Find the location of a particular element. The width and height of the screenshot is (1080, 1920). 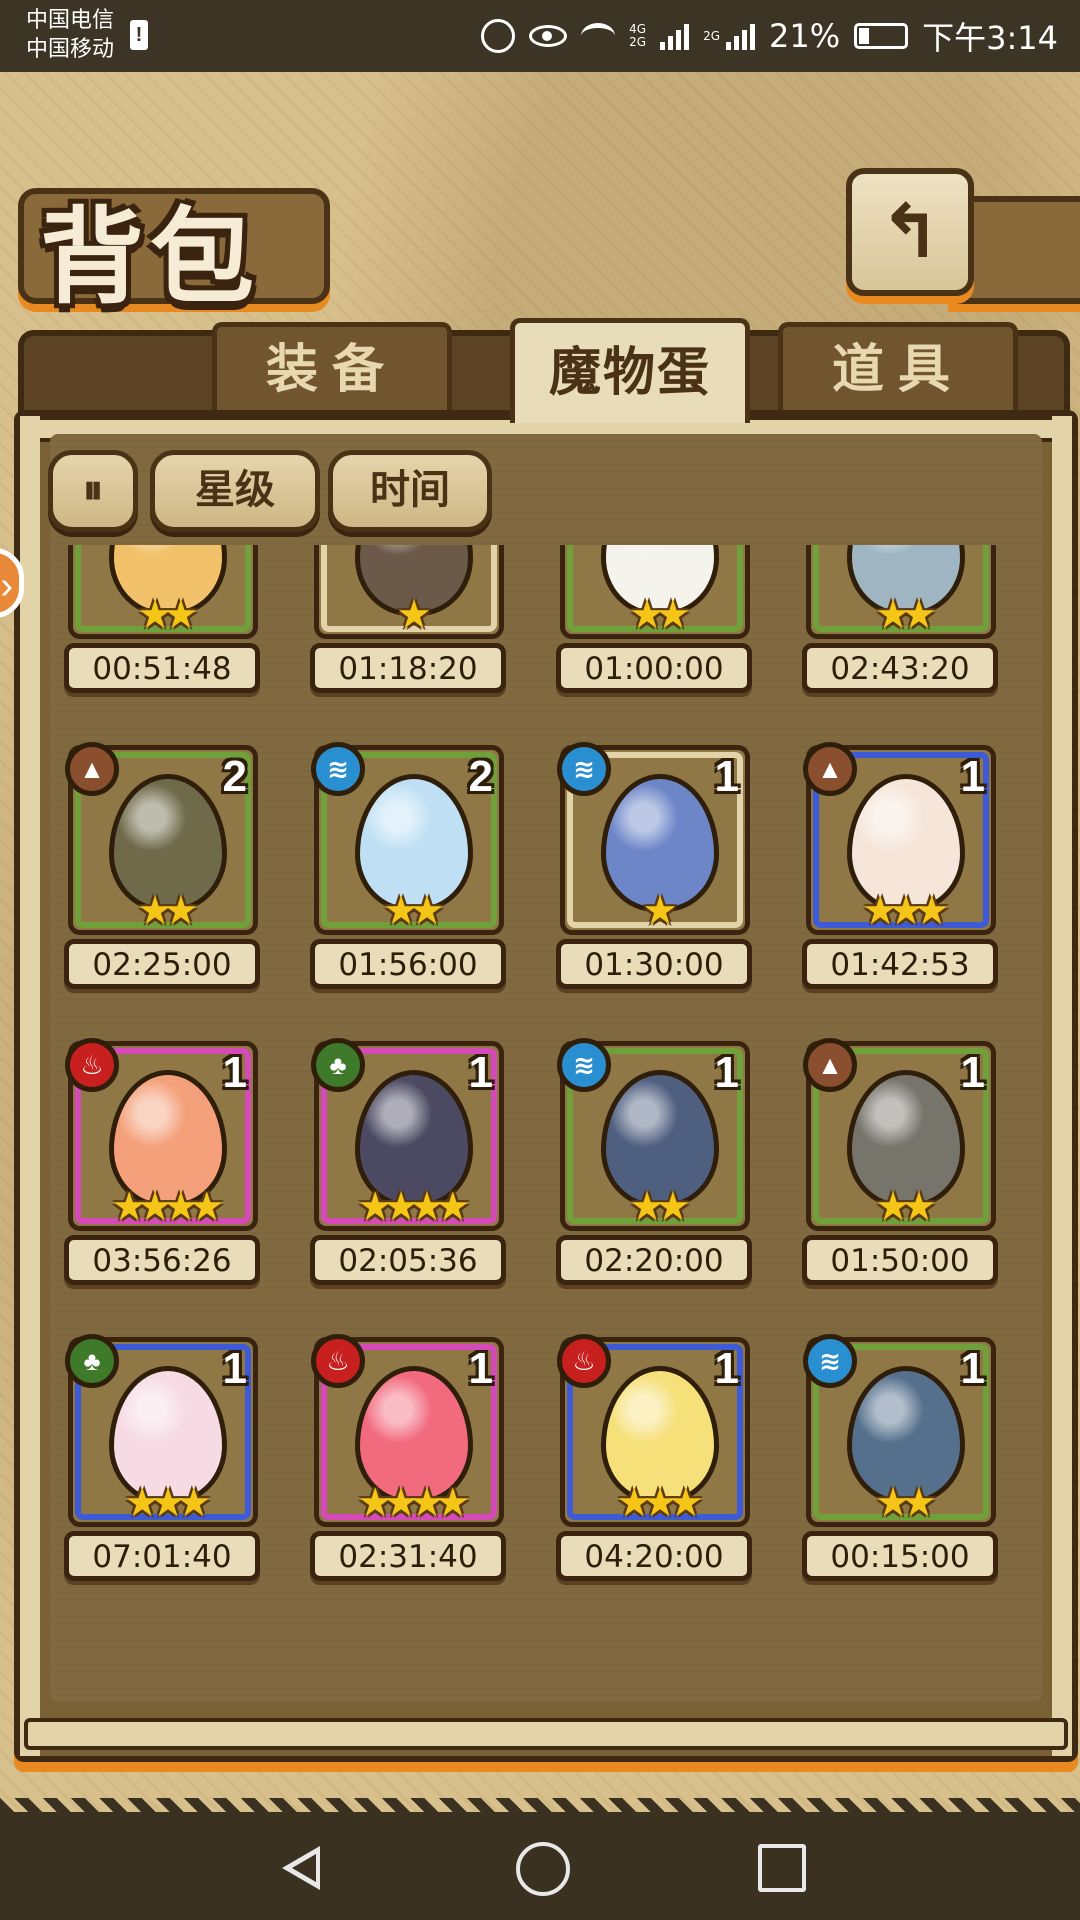

battery-percent: 21% is located at coordinates (805, 36).